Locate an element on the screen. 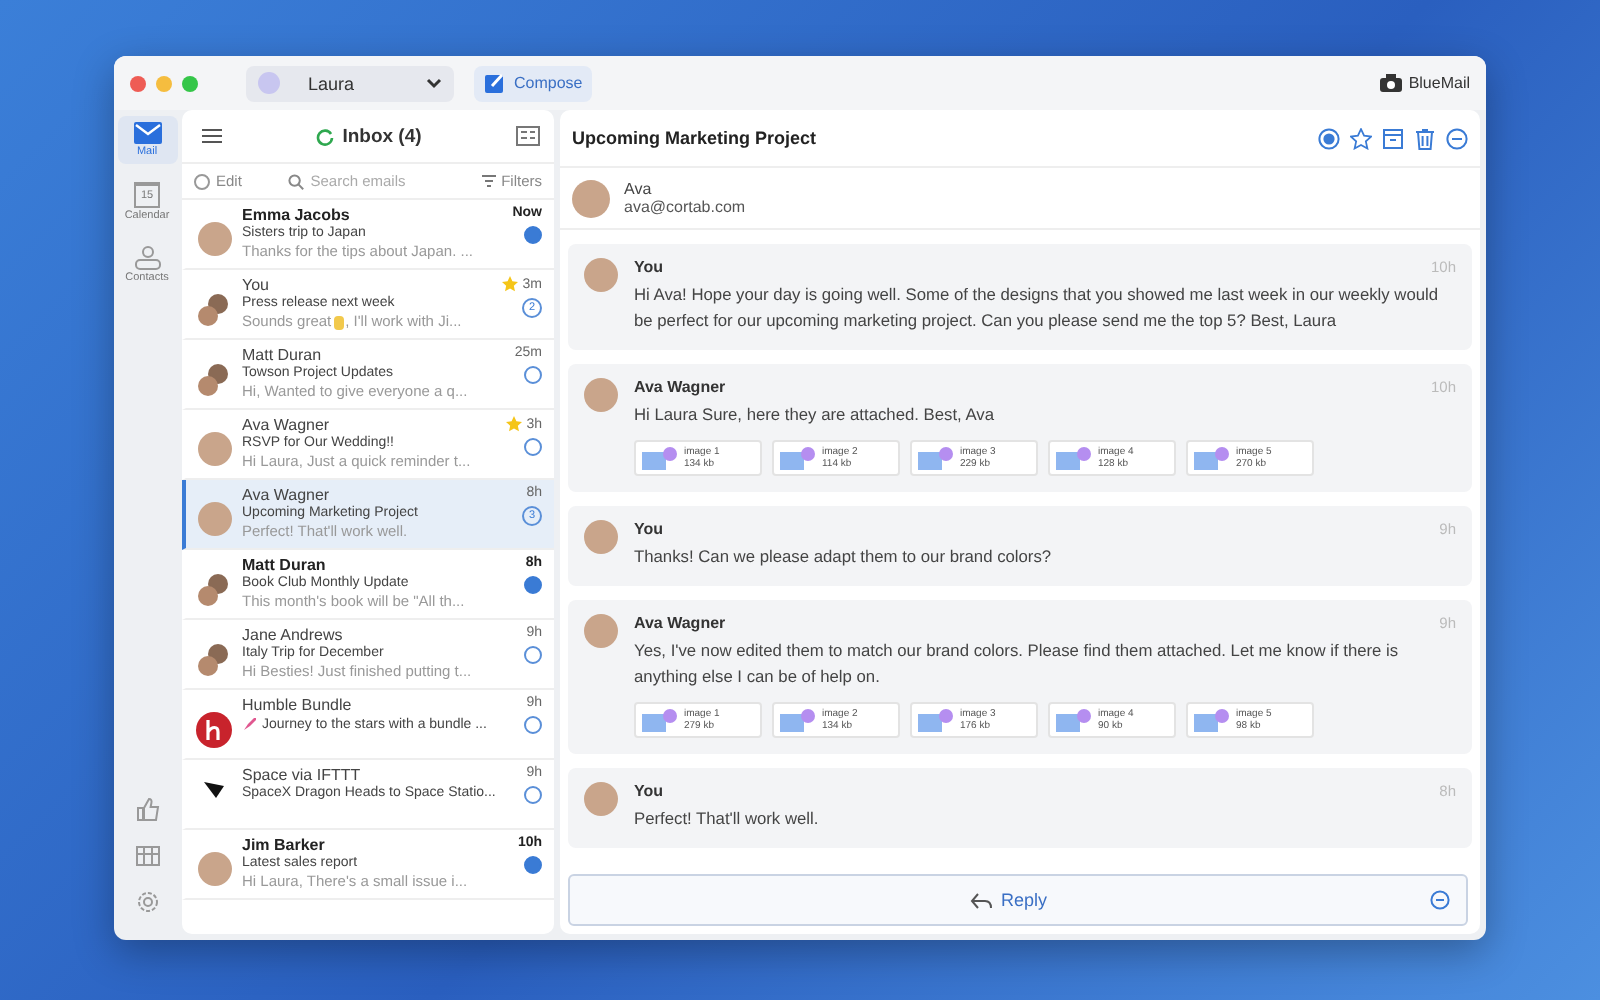  app-name: BlueMail is located at coordinates (1439, 83).